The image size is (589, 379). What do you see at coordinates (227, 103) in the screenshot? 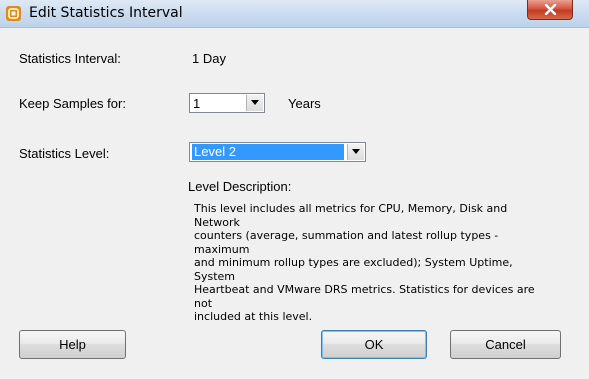
I see `keep-samples-dropdown: 1` at bounding box center [227, 103].